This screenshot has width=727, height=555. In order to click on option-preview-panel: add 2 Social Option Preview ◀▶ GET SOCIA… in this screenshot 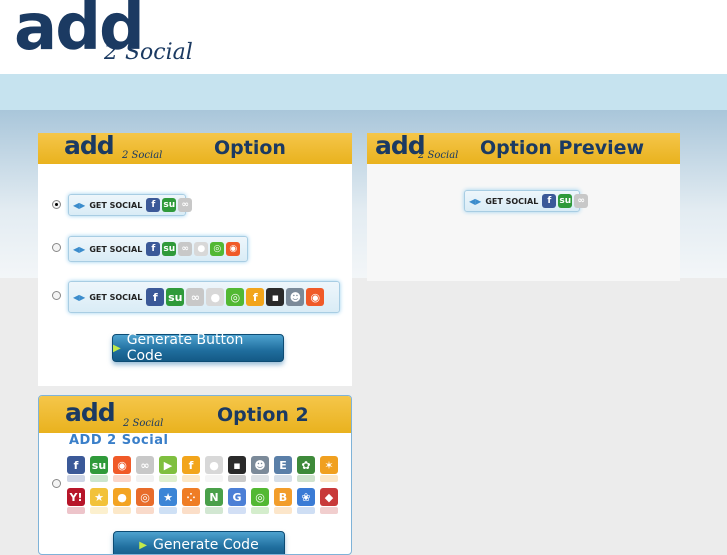, I will do `click(523, 207)`.